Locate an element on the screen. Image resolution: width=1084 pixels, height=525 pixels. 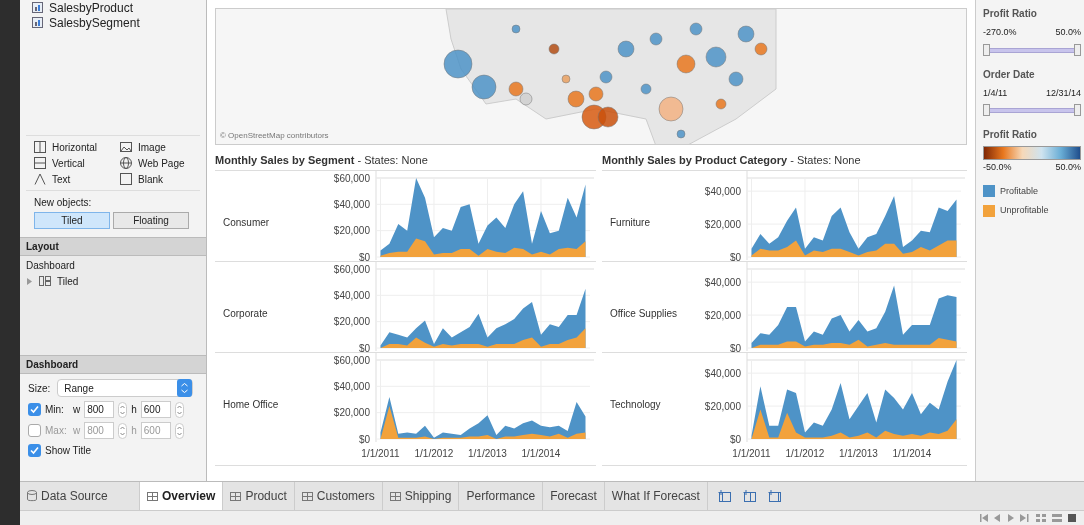
row-label: Corporate is located at coordinates (245, 313).